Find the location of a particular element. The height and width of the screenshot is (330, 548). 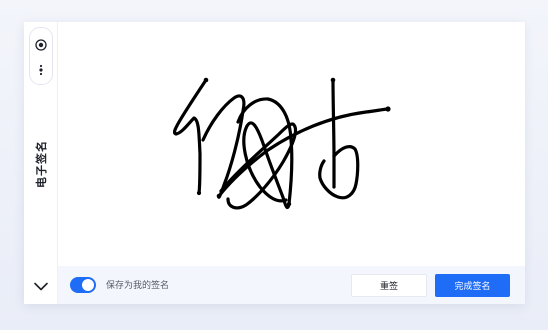

chevron-down-icon is located at coordinates (41, 286).